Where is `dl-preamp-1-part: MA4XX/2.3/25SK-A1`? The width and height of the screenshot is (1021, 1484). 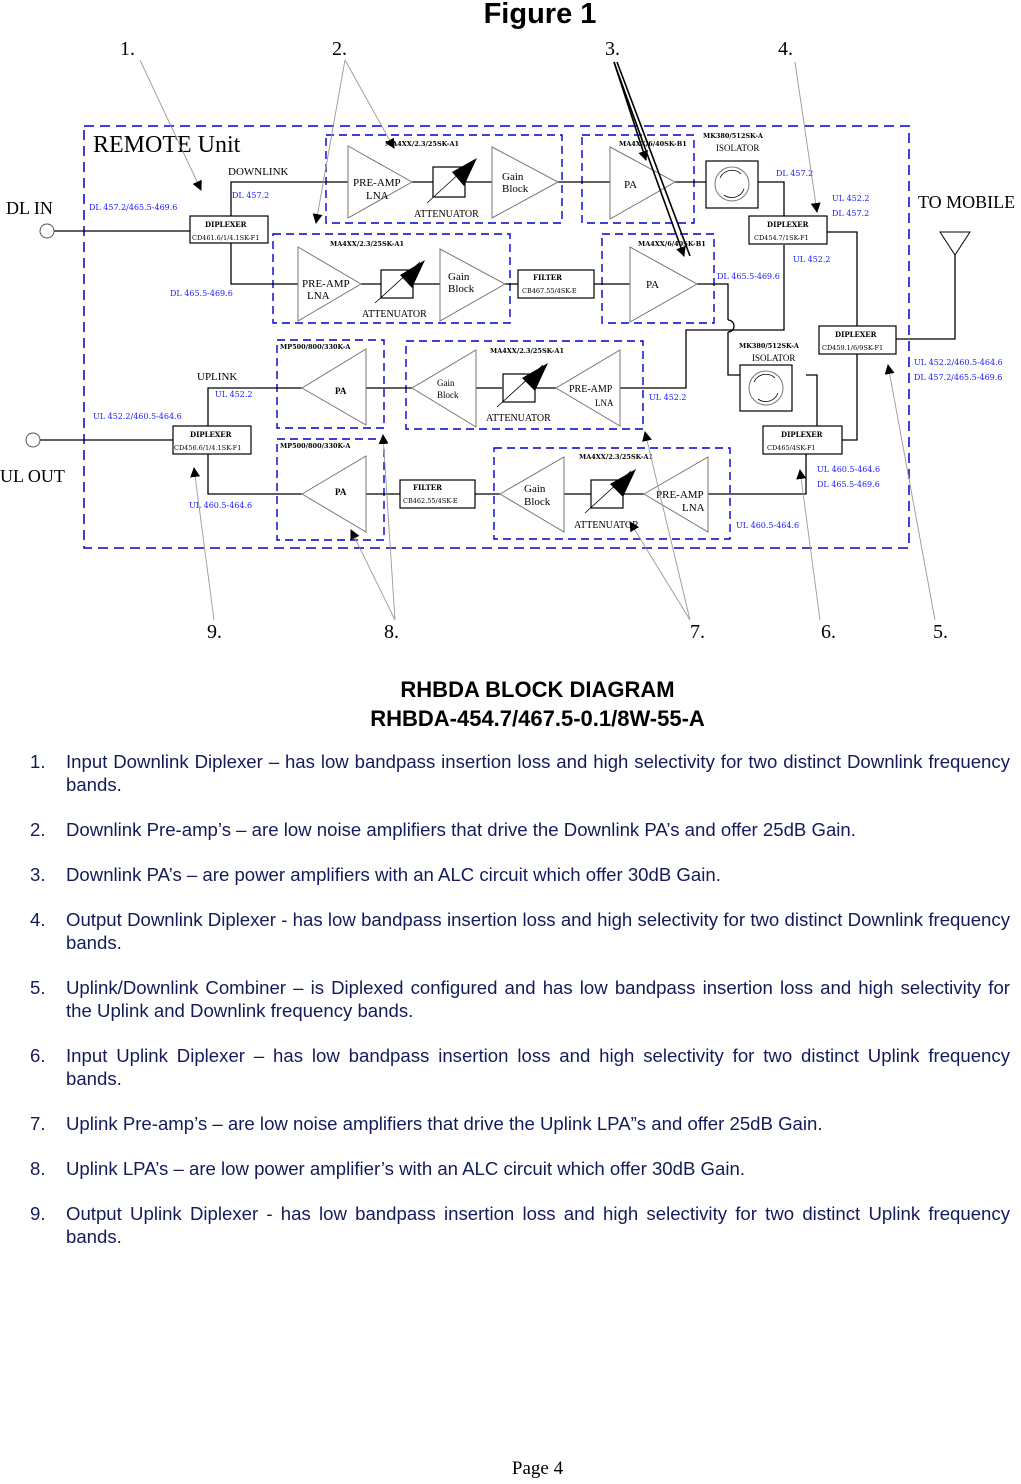 dl-preamp-1-part: MA4XX/2.3/25SK-A1 is located at coordinates (422, 144).